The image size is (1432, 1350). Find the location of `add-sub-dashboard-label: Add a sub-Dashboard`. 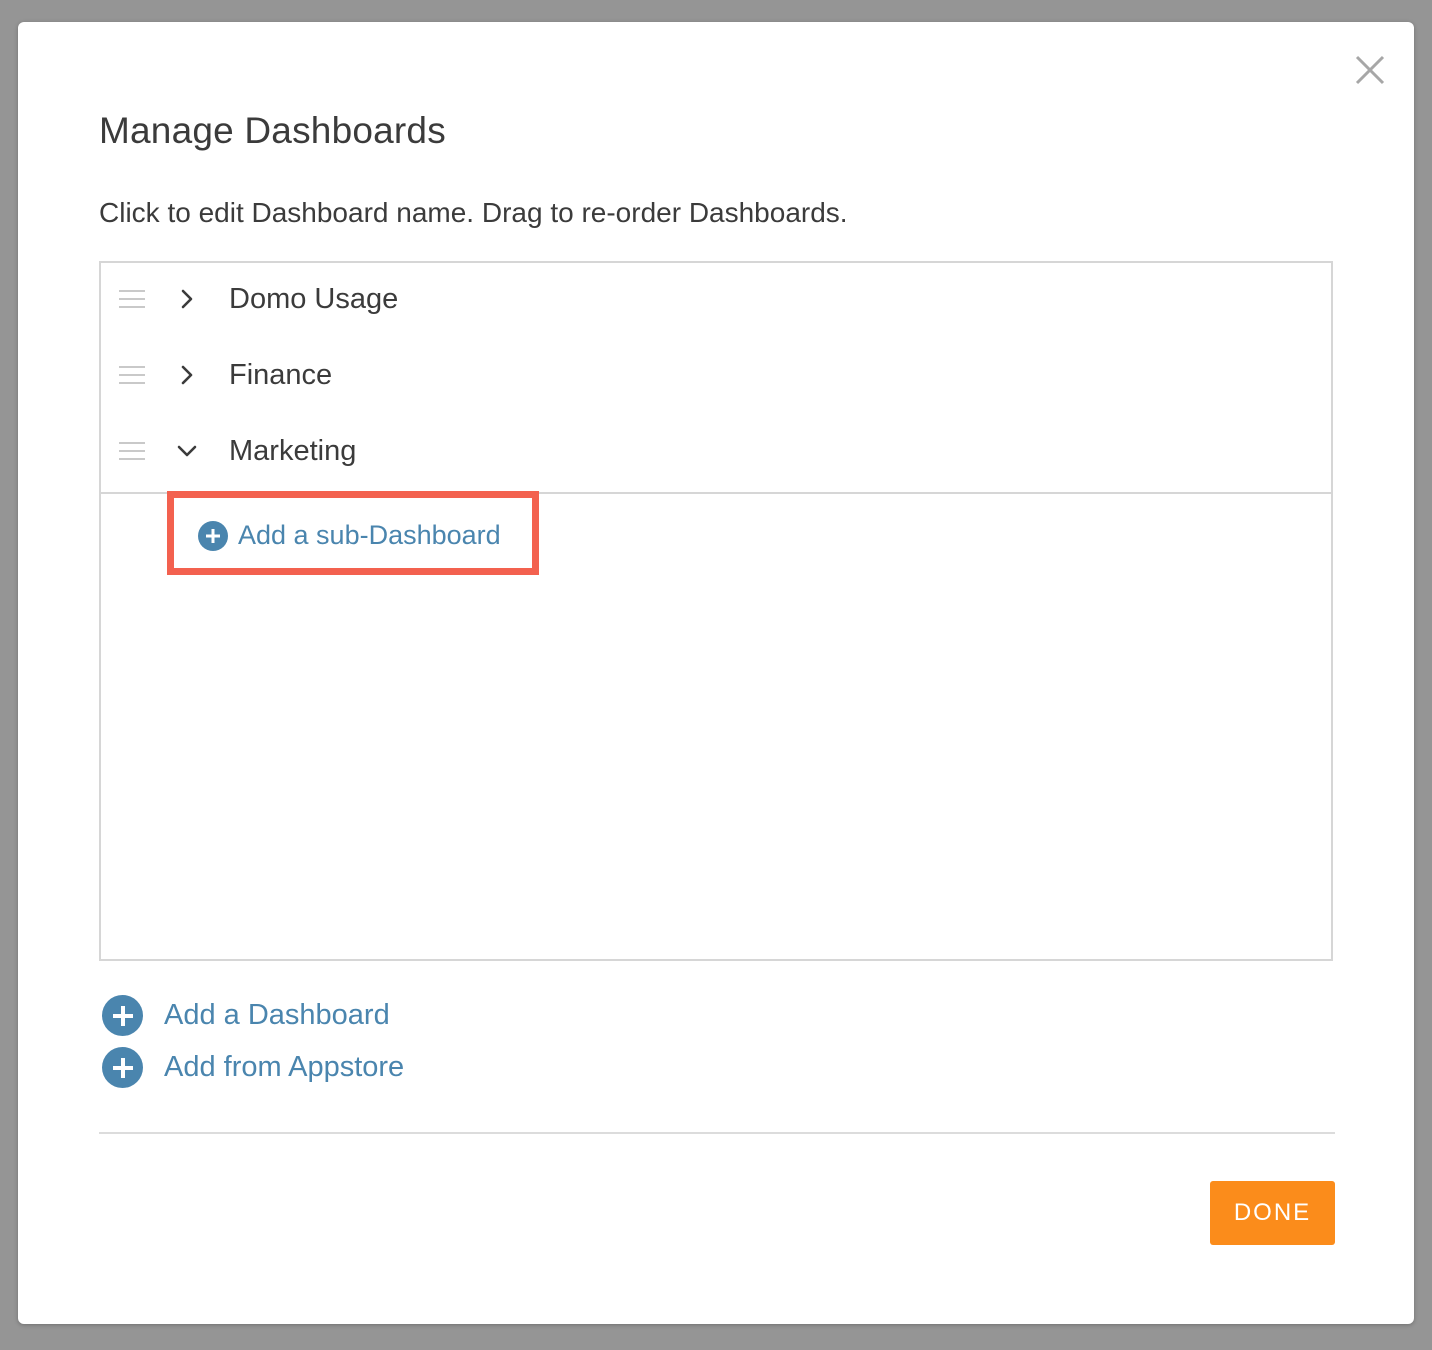

add-sub-dashboard-label: Add a sub-Dashboard is located at coordinates (369, 535).